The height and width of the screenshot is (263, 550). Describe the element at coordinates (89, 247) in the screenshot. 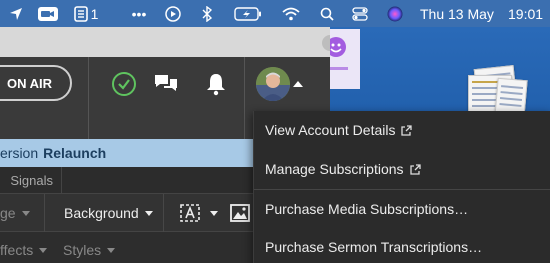

I see `styles-dropdown: Styles` at that location.